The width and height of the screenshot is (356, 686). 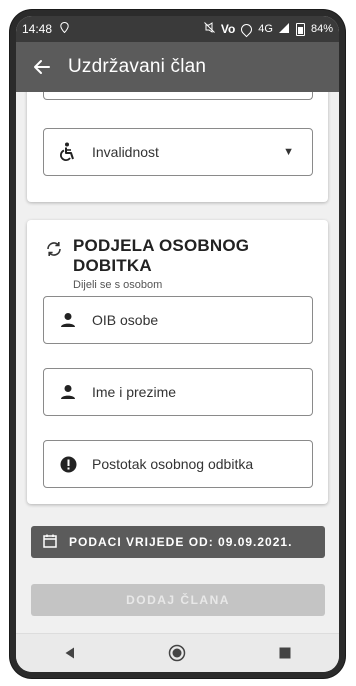 I want to click on location-icon, so click(x=64, y=28).